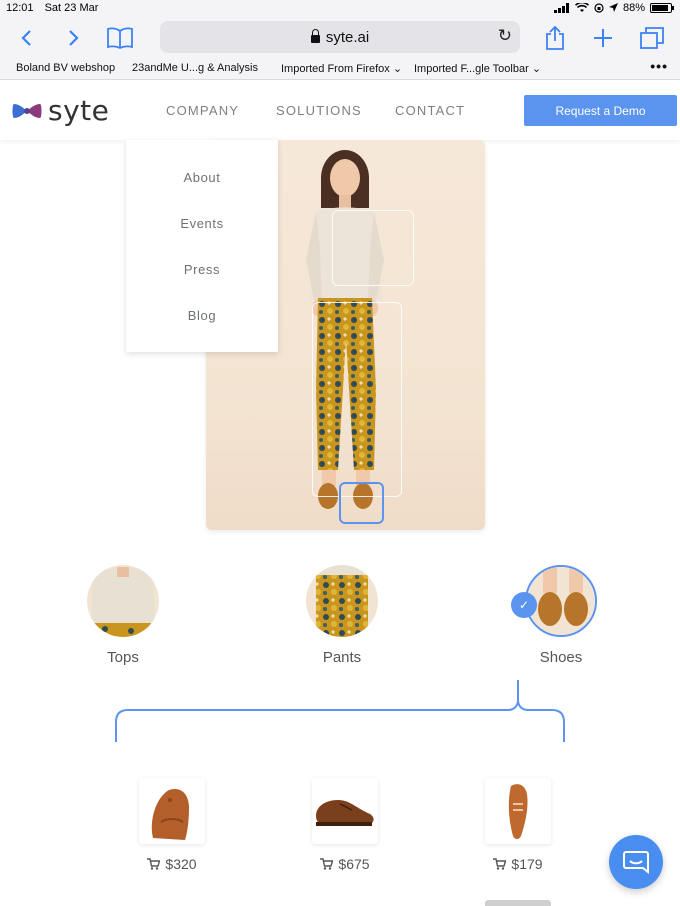  I want to click on check-icon: ✓, so click(524, 605).